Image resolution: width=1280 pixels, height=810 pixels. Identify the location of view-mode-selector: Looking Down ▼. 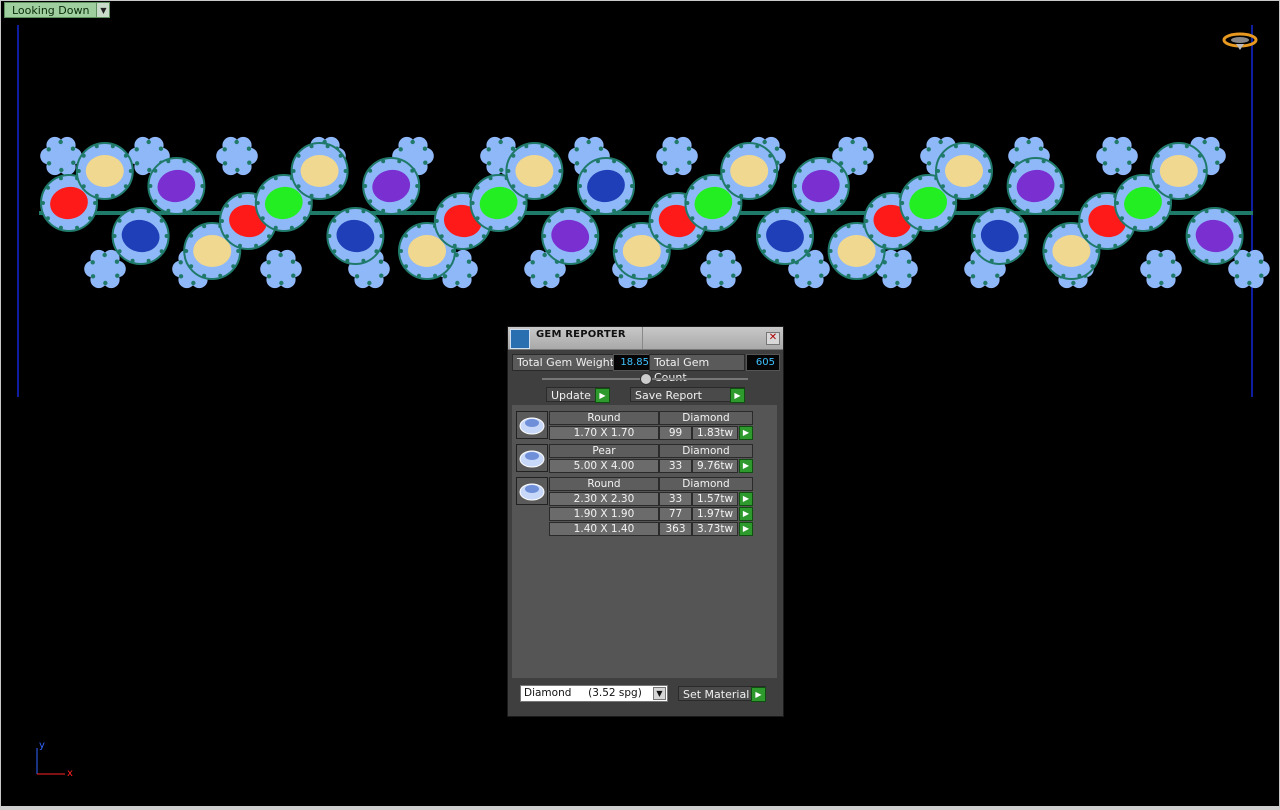
(57, 10).